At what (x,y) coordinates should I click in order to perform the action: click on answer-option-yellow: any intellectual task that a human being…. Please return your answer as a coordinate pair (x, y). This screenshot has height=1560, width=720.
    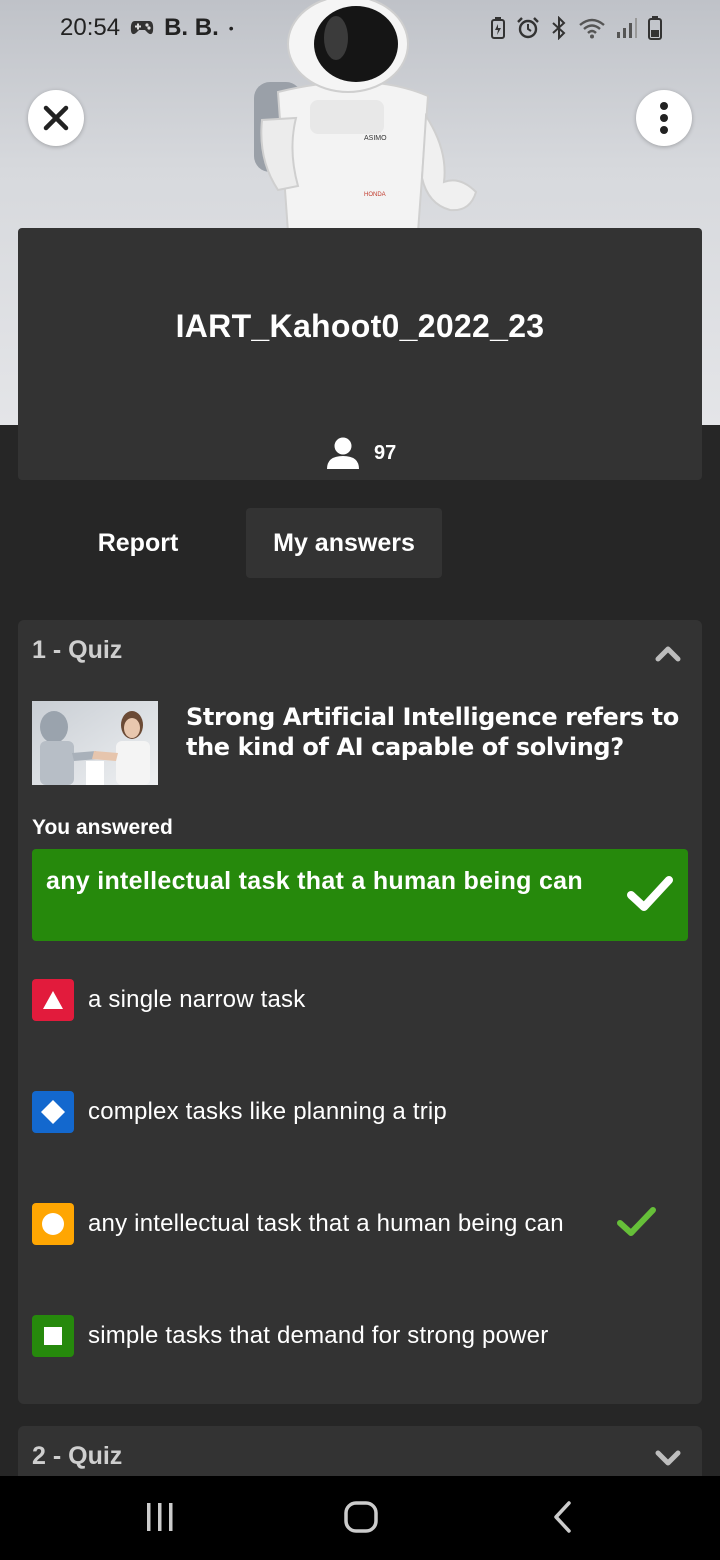
    Looking at the image, I should click on (298, 1224).